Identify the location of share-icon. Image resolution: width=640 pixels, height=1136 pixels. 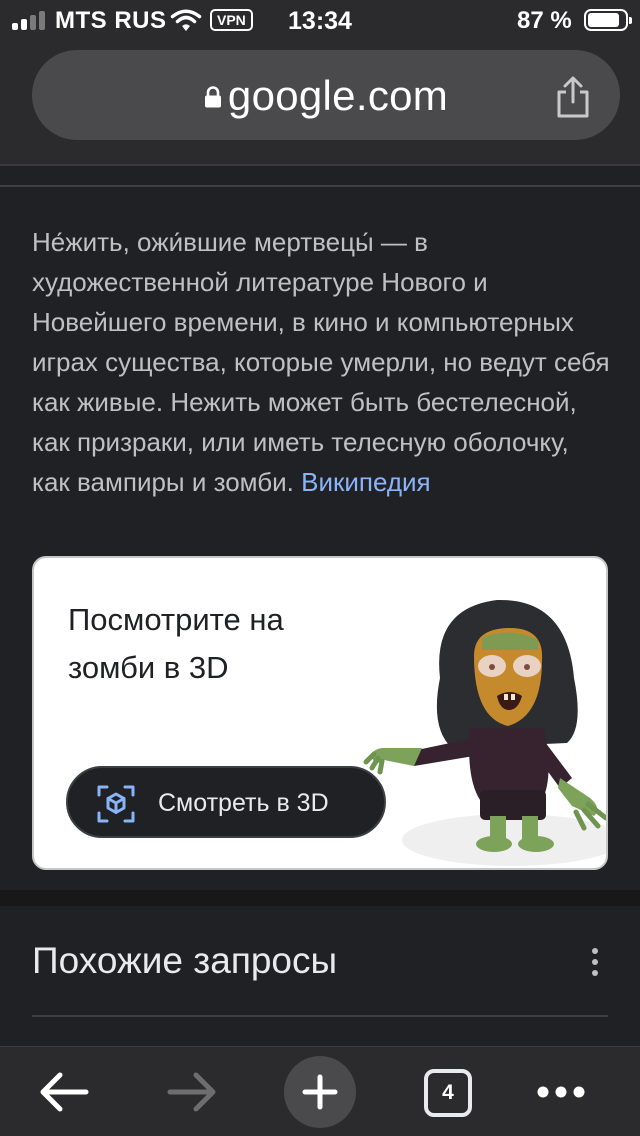
(573, 98).